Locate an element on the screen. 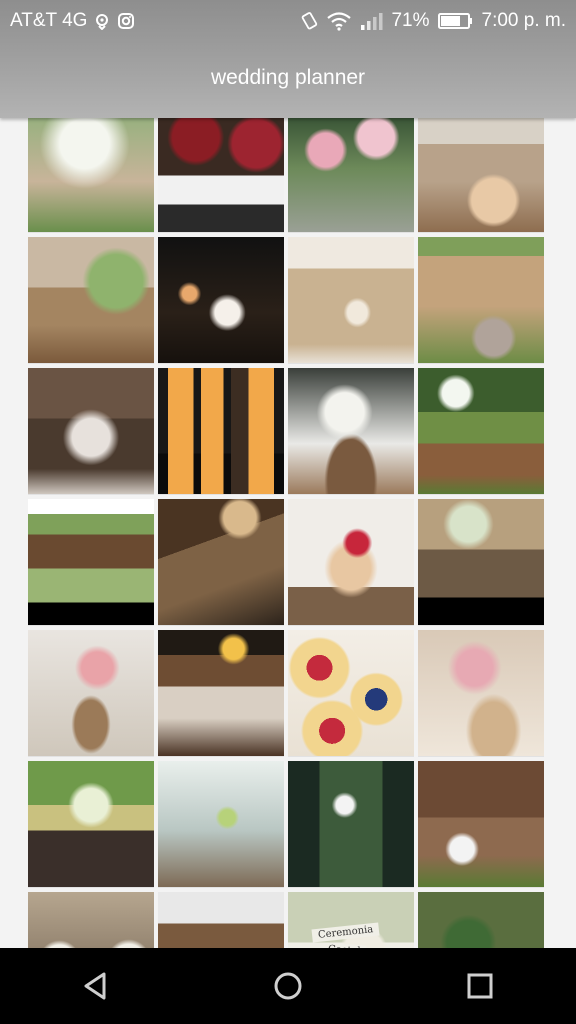  back-icon is located at coordinates (95, 986).